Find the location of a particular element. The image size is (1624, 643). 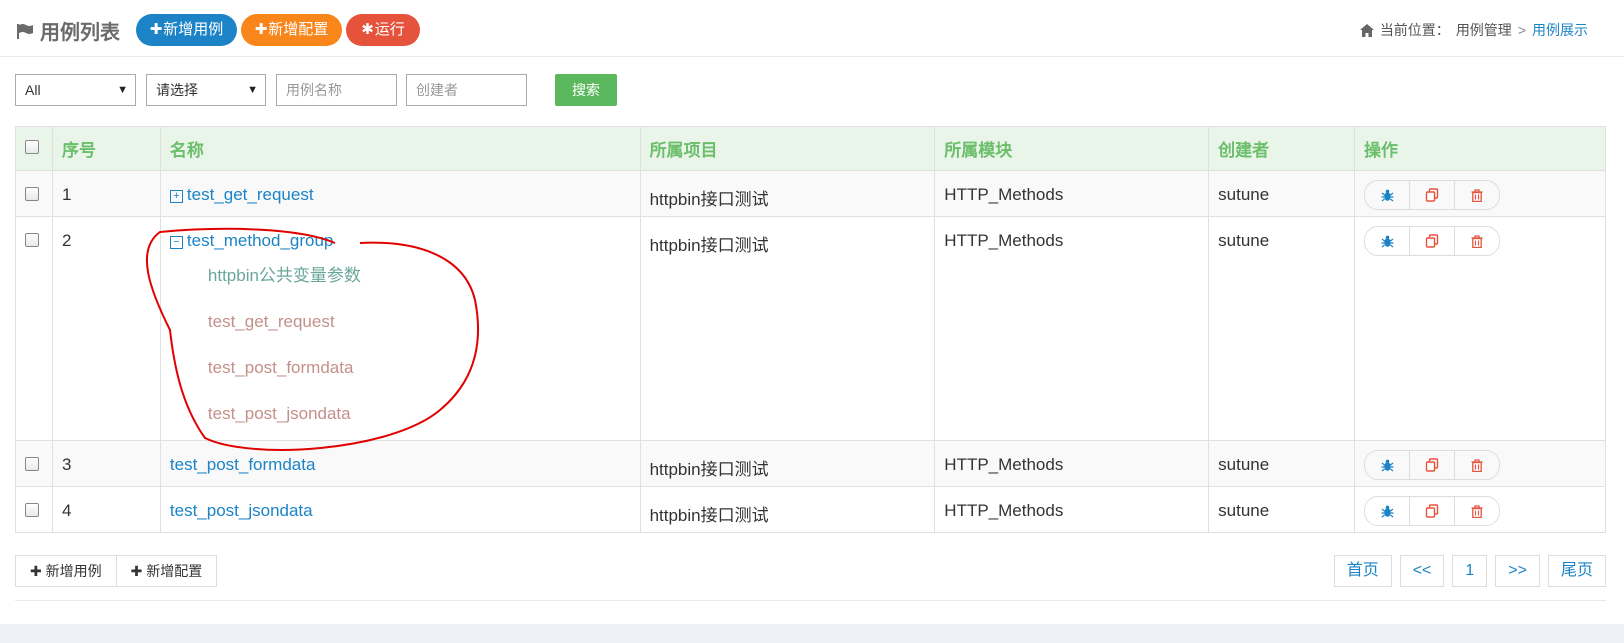

project-select: All ▼ is located at coordinates (75, 90).